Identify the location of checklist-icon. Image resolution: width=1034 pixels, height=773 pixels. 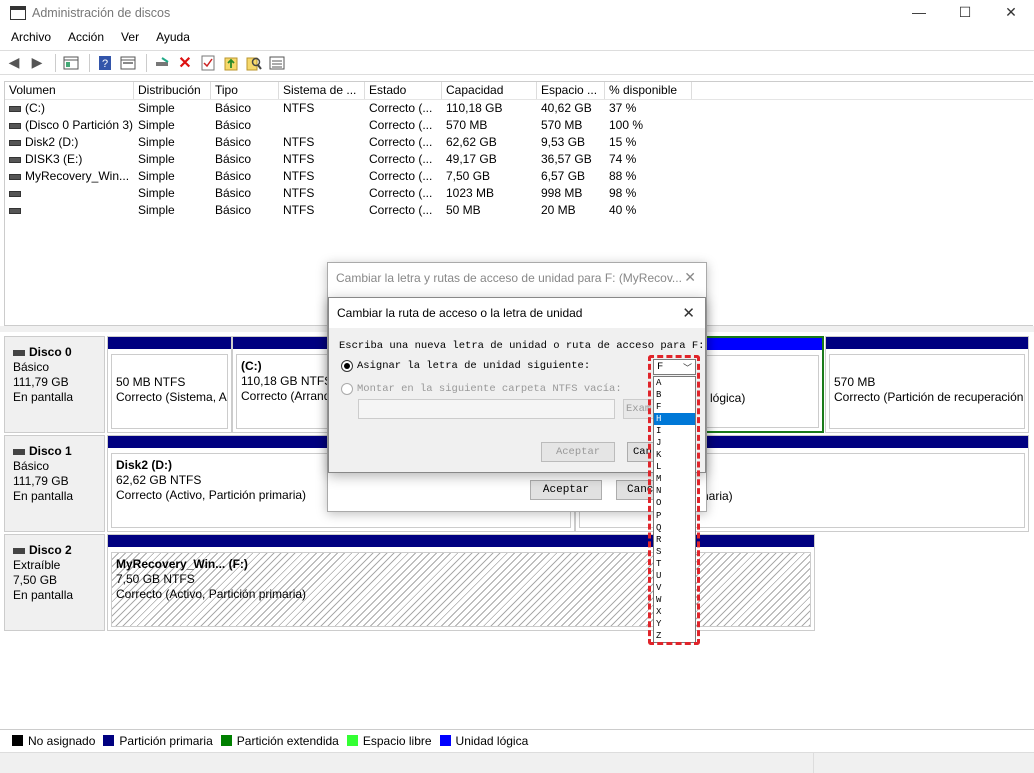
(208, 63).